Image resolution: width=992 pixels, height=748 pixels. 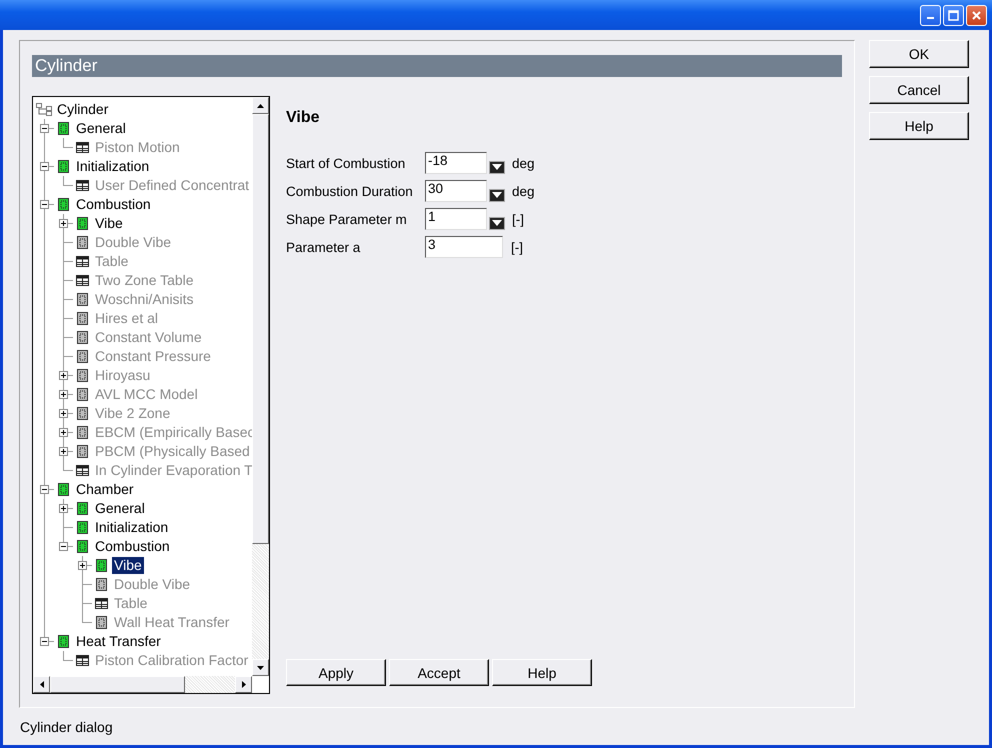 I want to click on close-icon, so click(x=976, y=15).